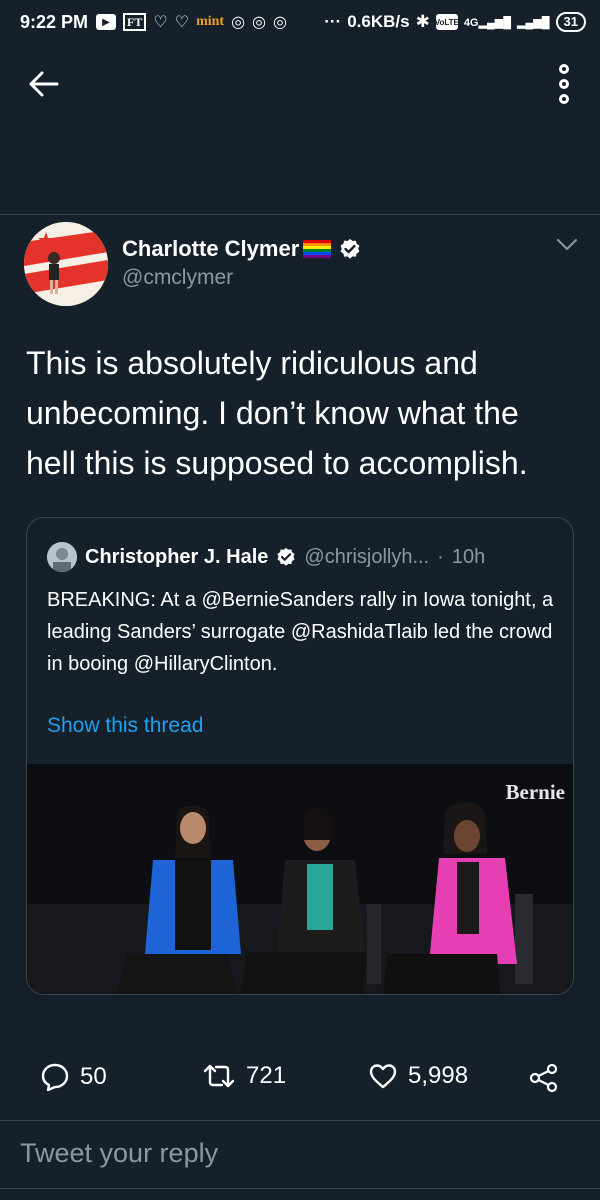  I want to click on reply-divider, so click(300, 1188).